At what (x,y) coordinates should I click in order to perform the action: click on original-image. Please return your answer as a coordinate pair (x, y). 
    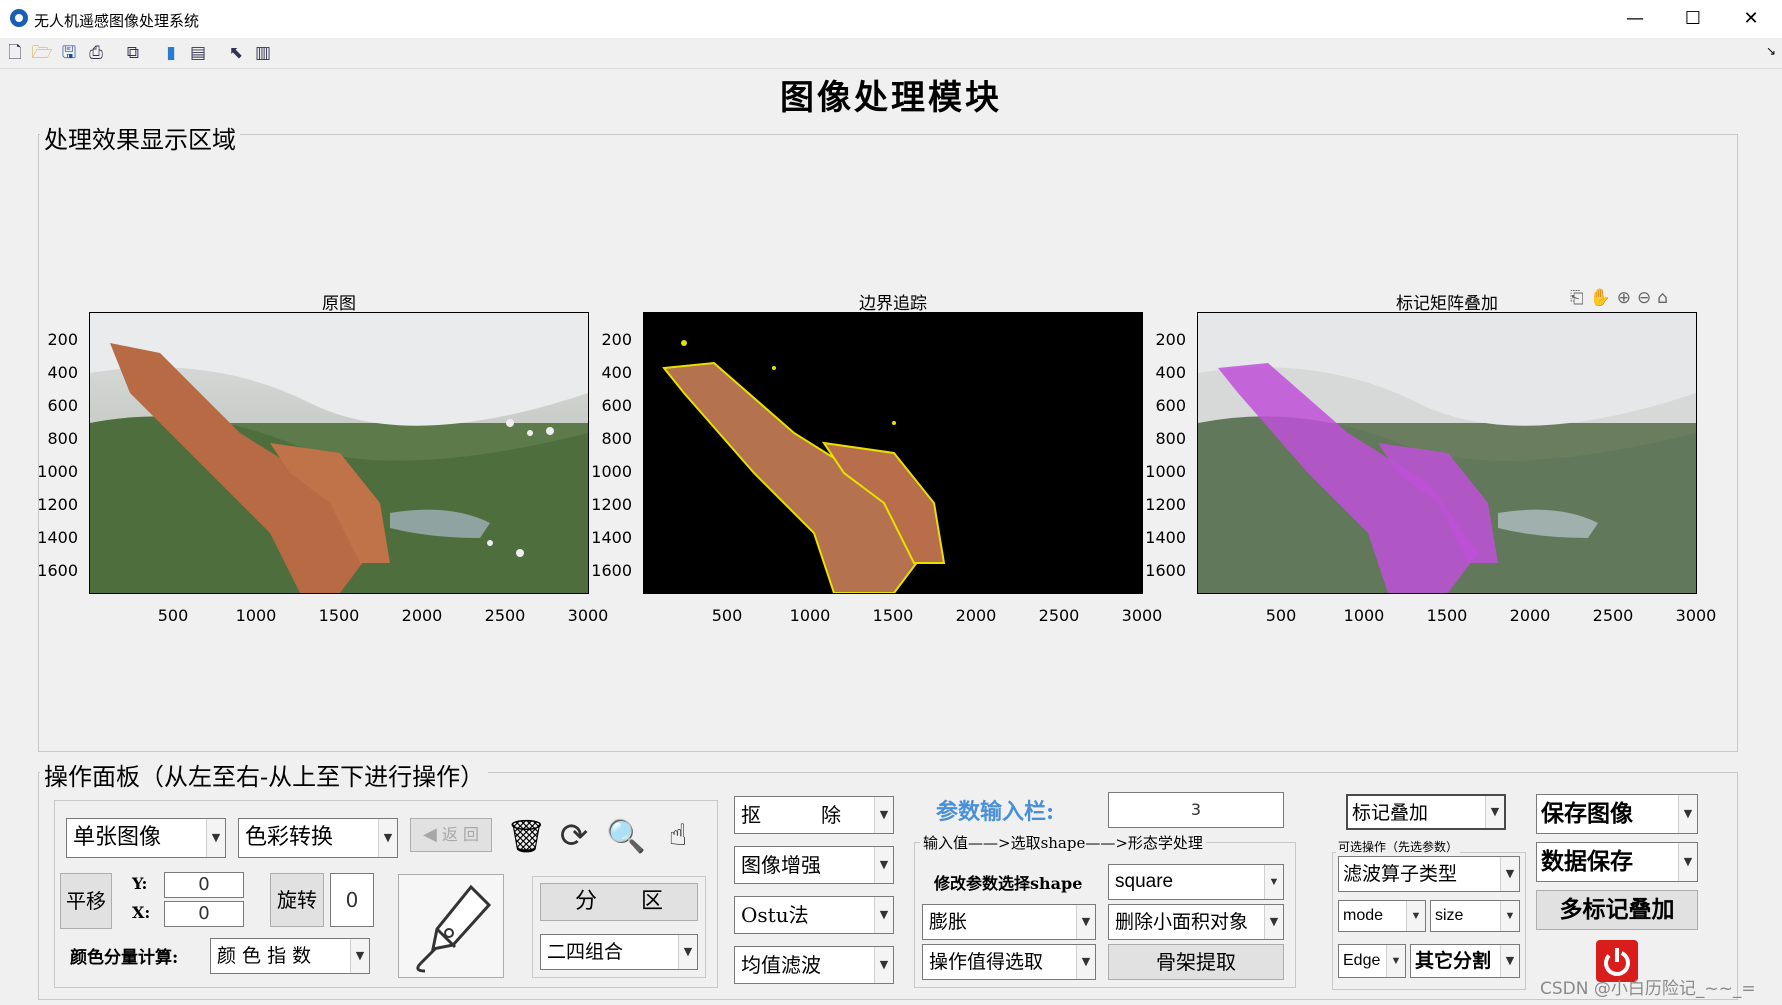
    Looking at the image, I should click on (339, 453).